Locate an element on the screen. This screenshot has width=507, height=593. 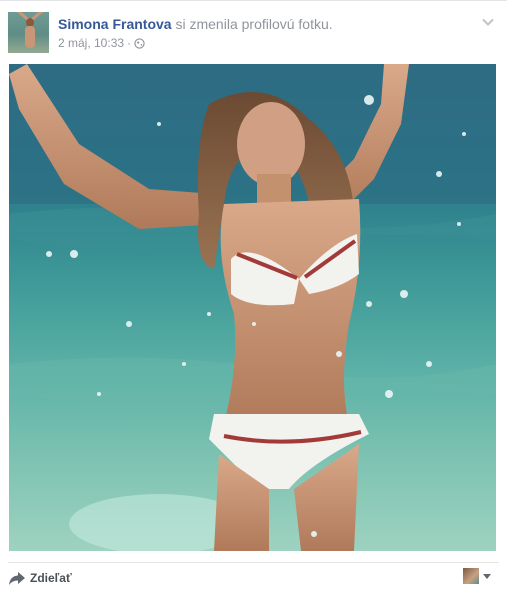
caret-down-icon is located at coordinates (487, 576).